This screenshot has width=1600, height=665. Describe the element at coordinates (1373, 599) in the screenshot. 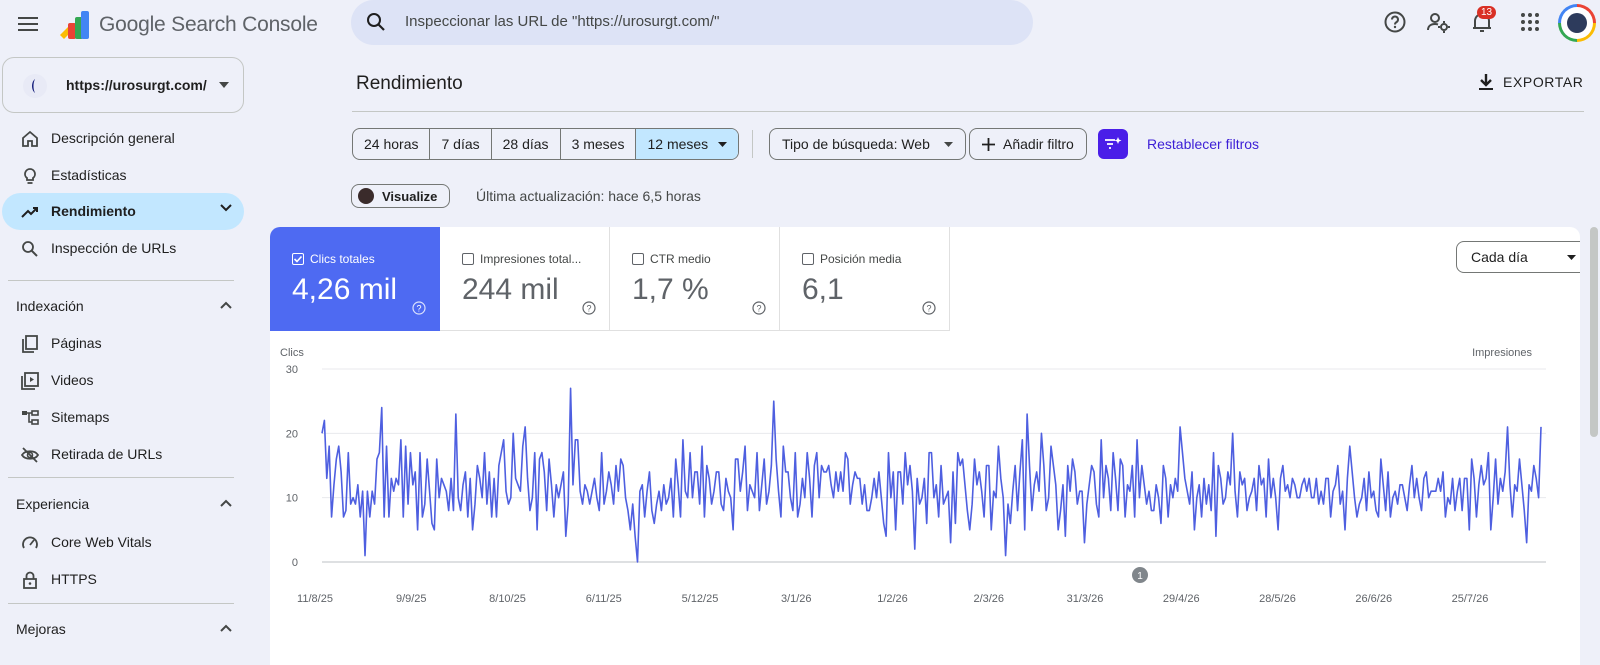

I see `x-tick-label: 26/6/26` at that location.